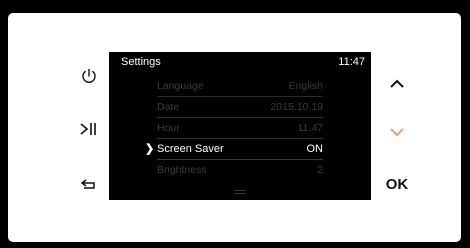 The height and width of the screenshot is (248, 470). Describe the element at coordinates (168, 128) in the screenshot. I see `menu-item-label: Hour` at that location.